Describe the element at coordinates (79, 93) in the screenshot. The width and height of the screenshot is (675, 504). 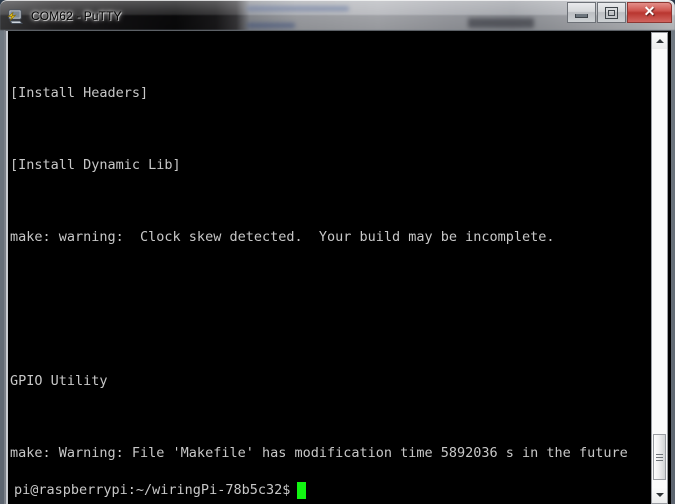
I see `terminal-line: [Install Headers]` at that location.